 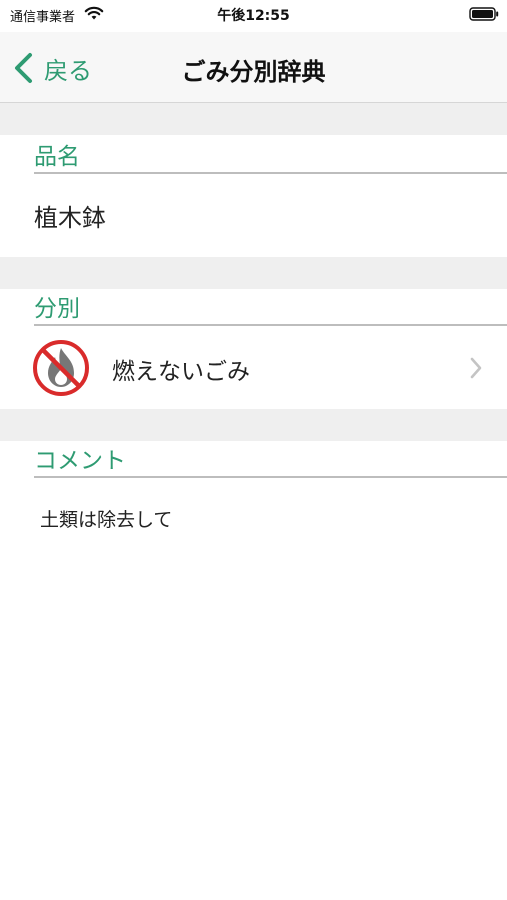 I want to click on comment-value: 土類は除去して, so click(x=106, y=520).